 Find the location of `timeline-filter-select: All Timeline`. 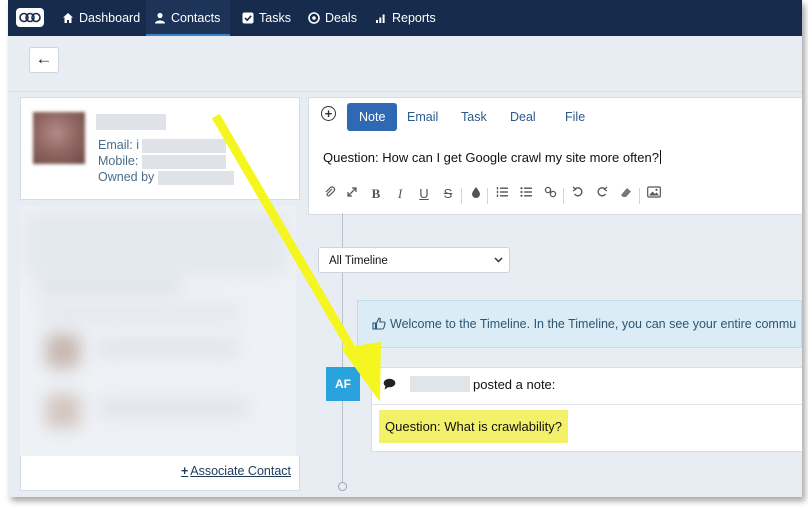

timeline-filter-select: All Timeline is located at coordinates (414, 260).